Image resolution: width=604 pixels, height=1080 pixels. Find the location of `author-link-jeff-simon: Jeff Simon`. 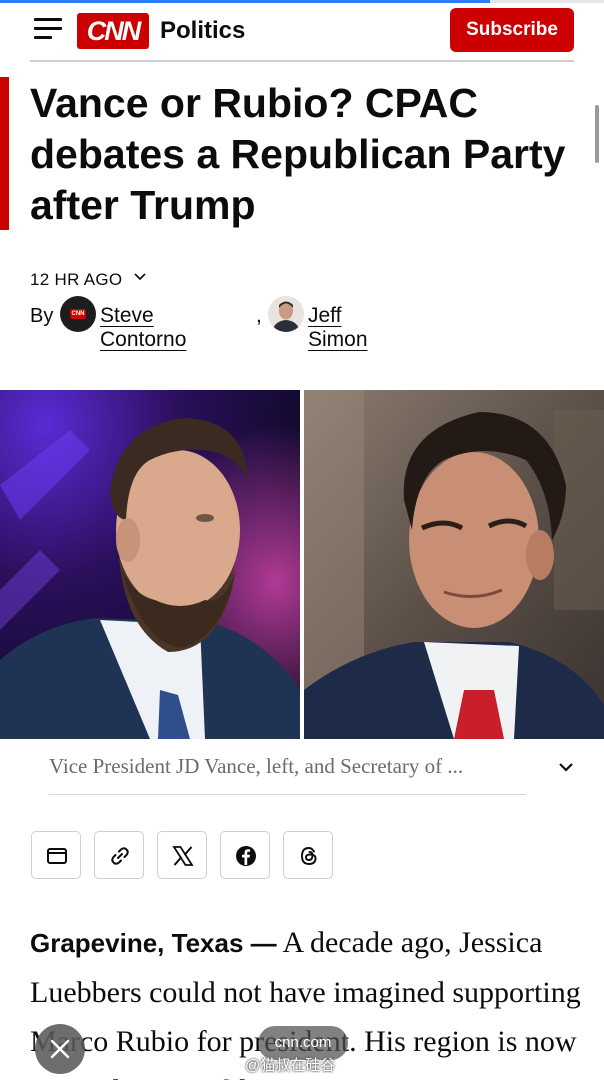

author-link-jeff-simon: Jeff Simon is located at coordinates (338, 328).